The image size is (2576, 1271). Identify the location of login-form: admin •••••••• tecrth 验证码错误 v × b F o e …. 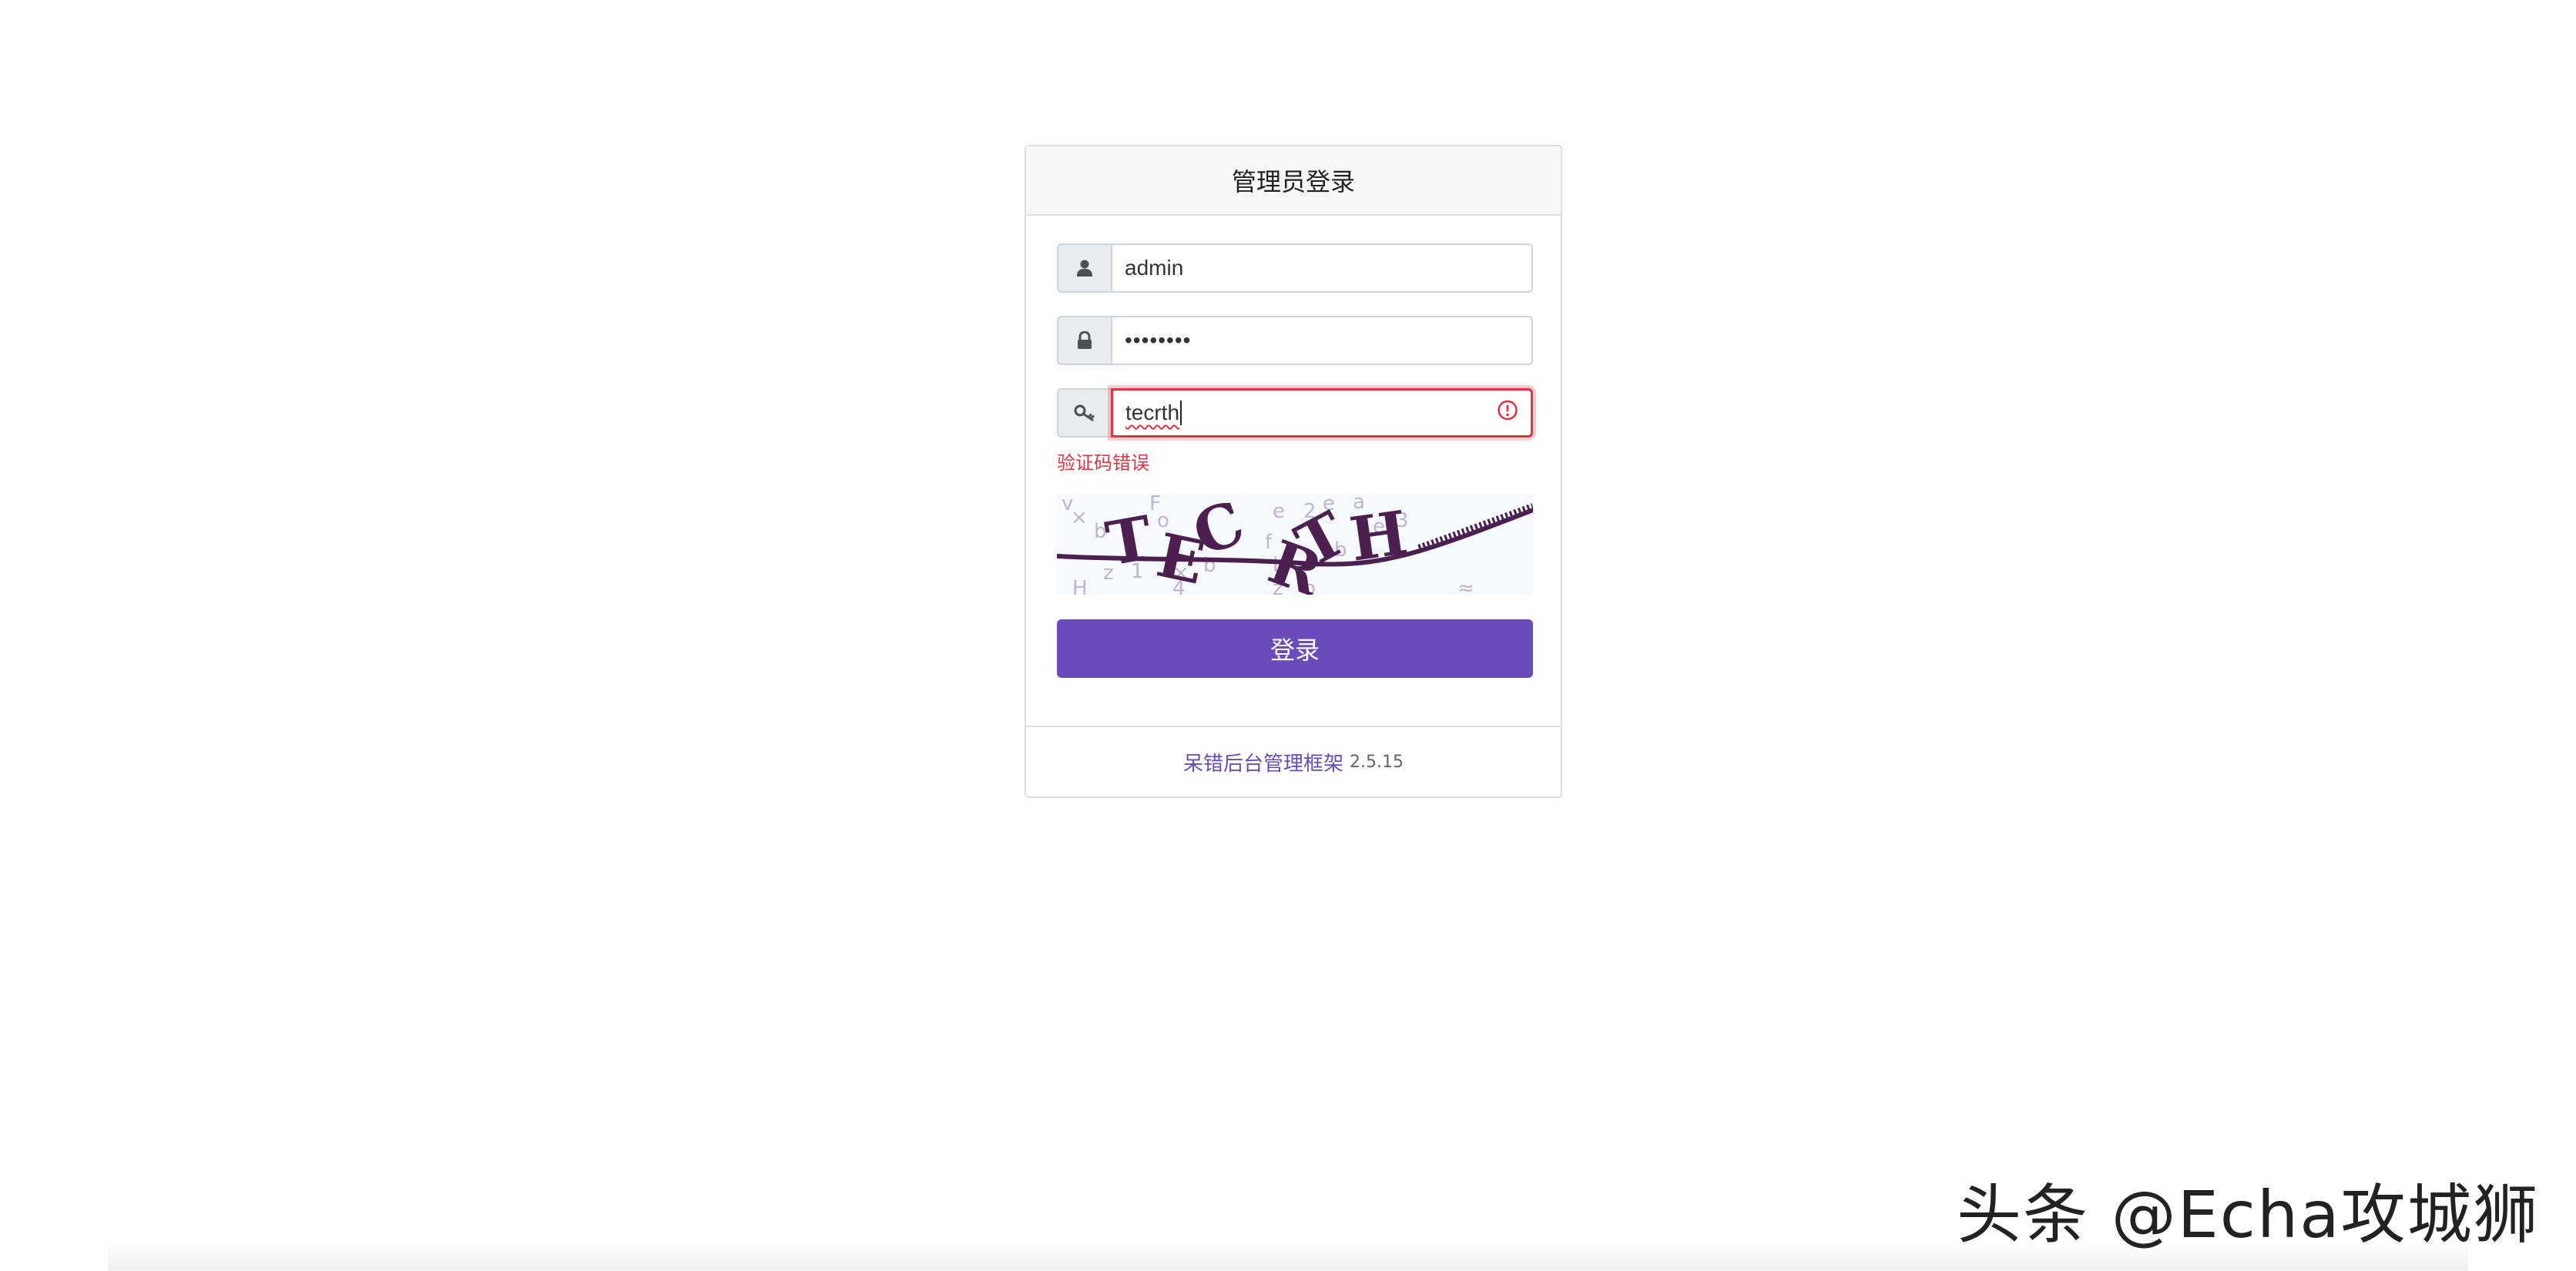
(1295, 460).